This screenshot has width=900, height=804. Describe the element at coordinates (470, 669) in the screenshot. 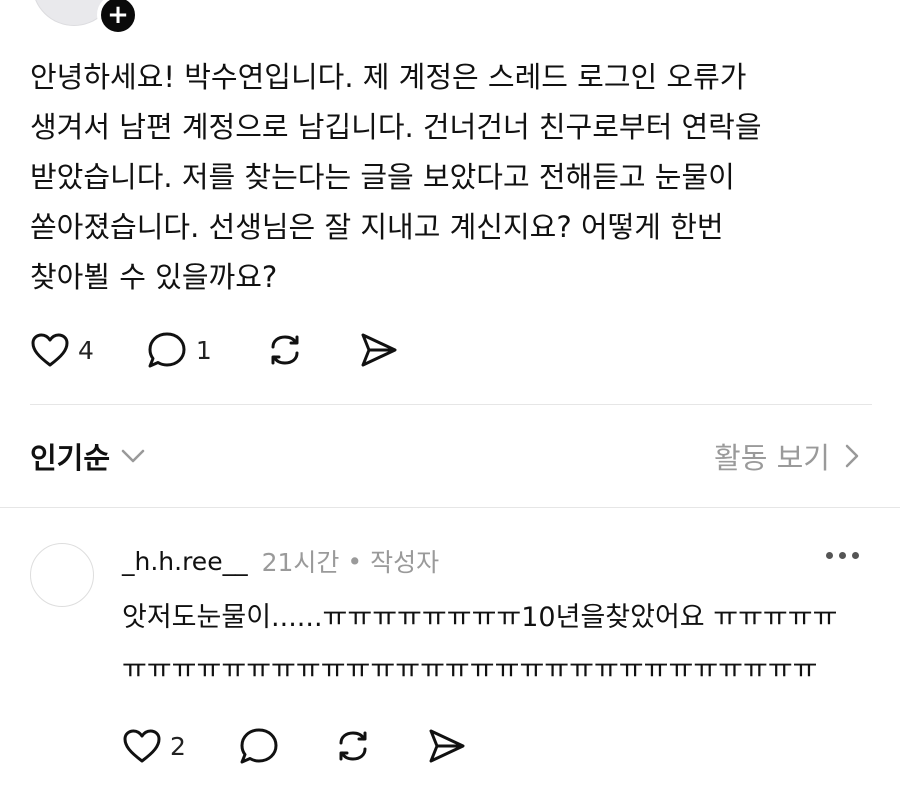

I see `comment-line: ㅠㅠㅠㅠㅠㅠㅠㅠㅠㅠㅠㅠㅠㅠㅠㅠㅠㅠㅠㅠㅠㅠㅠㅠㅠㅠㅠㅠ` at that location.